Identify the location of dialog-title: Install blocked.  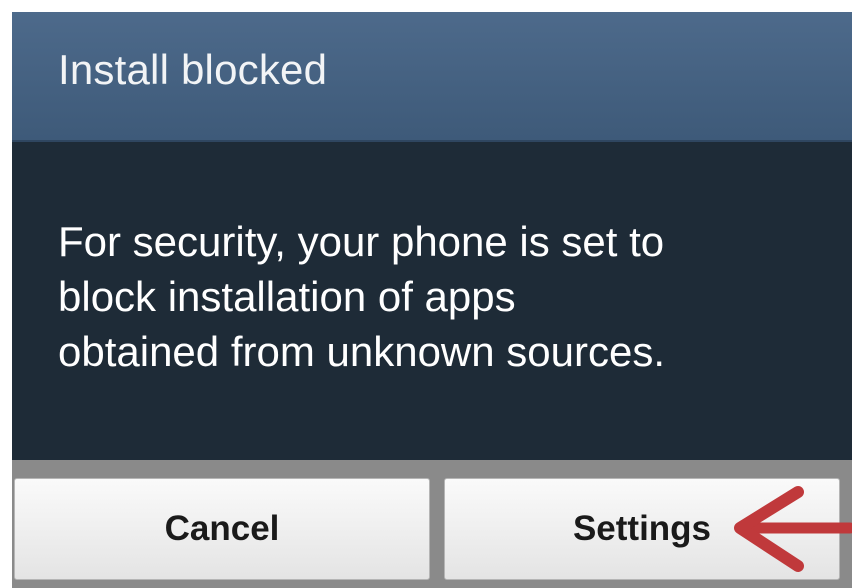
(193, 69).